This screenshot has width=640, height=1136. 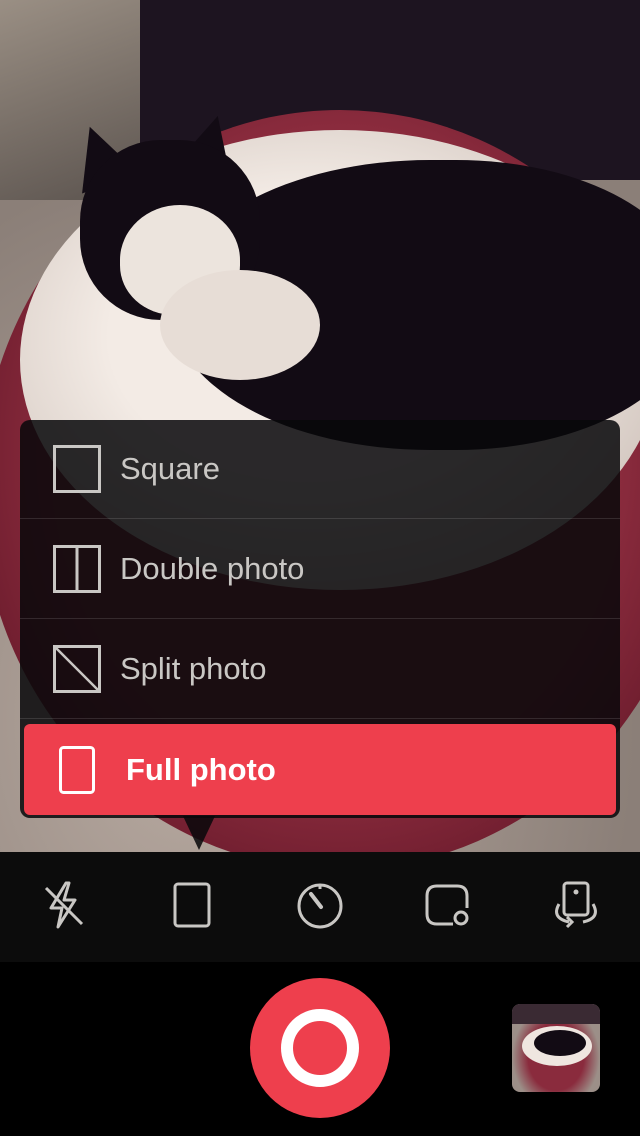 What do you see at coordinates (212, 568) in the screenshot?
I see `menu-item-label: Double photo` at bounding box center [212, 568].